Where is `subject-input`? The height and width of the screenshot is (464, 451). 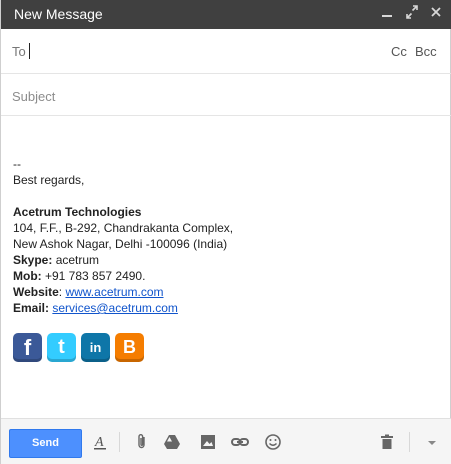 subject-input is located at coordinates (222, 96).